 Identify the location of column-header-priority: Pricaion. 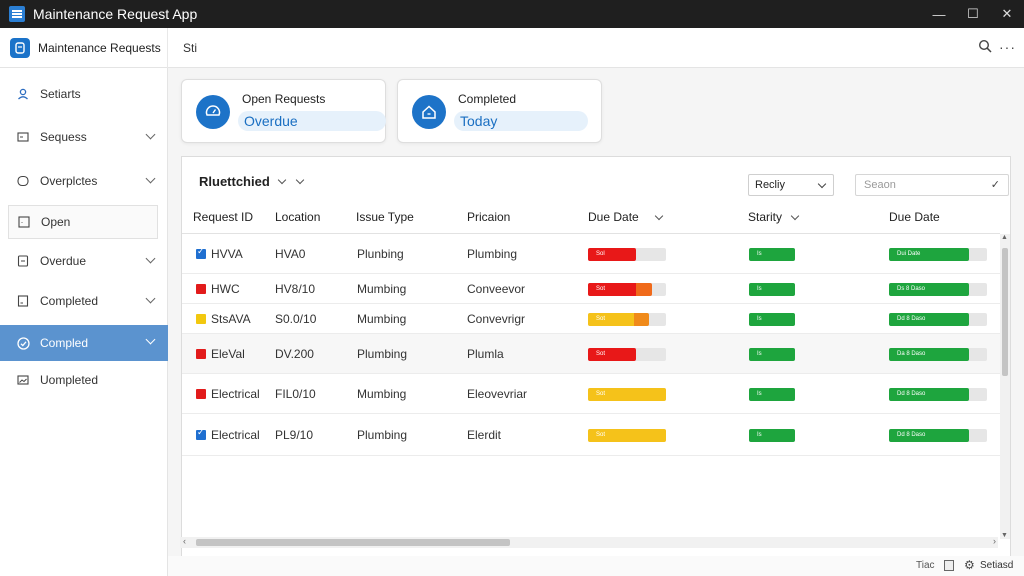
(488, 217).